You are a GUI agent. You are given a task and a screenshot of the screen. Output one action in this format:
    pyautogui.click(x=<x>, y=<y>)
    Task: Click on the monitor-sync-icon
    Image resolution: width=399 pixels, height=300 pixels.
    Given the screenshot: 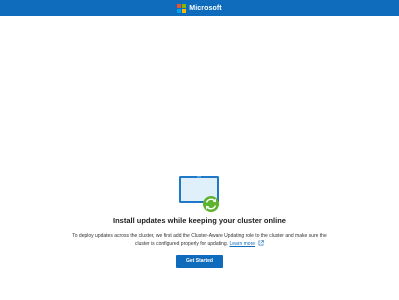 What is the action you would take?
    pyautogui.click(x=198, y=194)
    